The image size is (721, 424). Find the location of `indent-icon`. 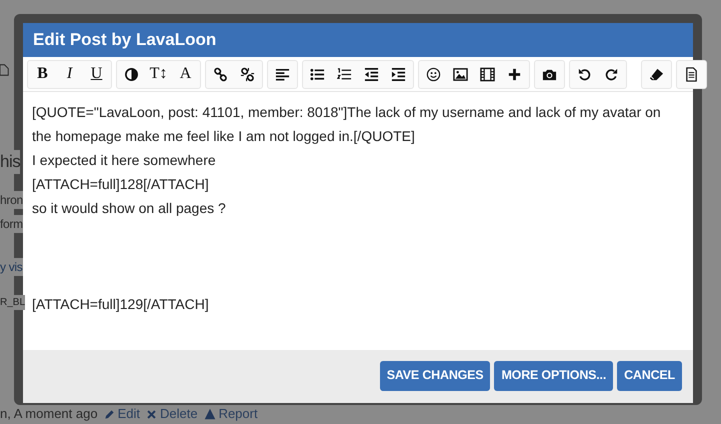

indent-icon is located at coordinates (398, 74).